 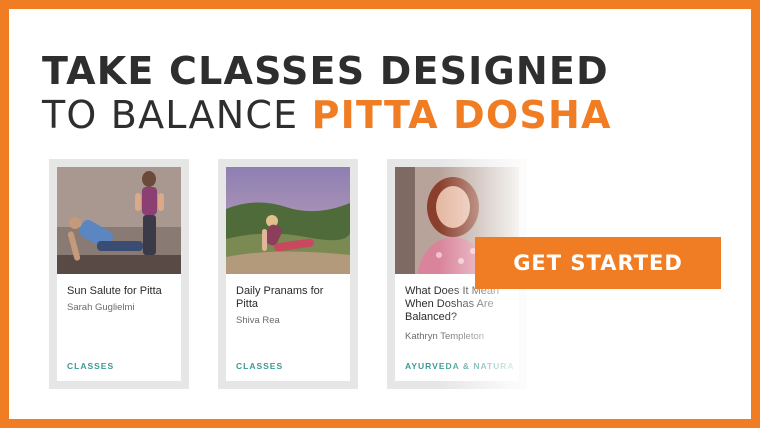 I want to click on outdoor-yoga-image, so click(x=288, y=220).